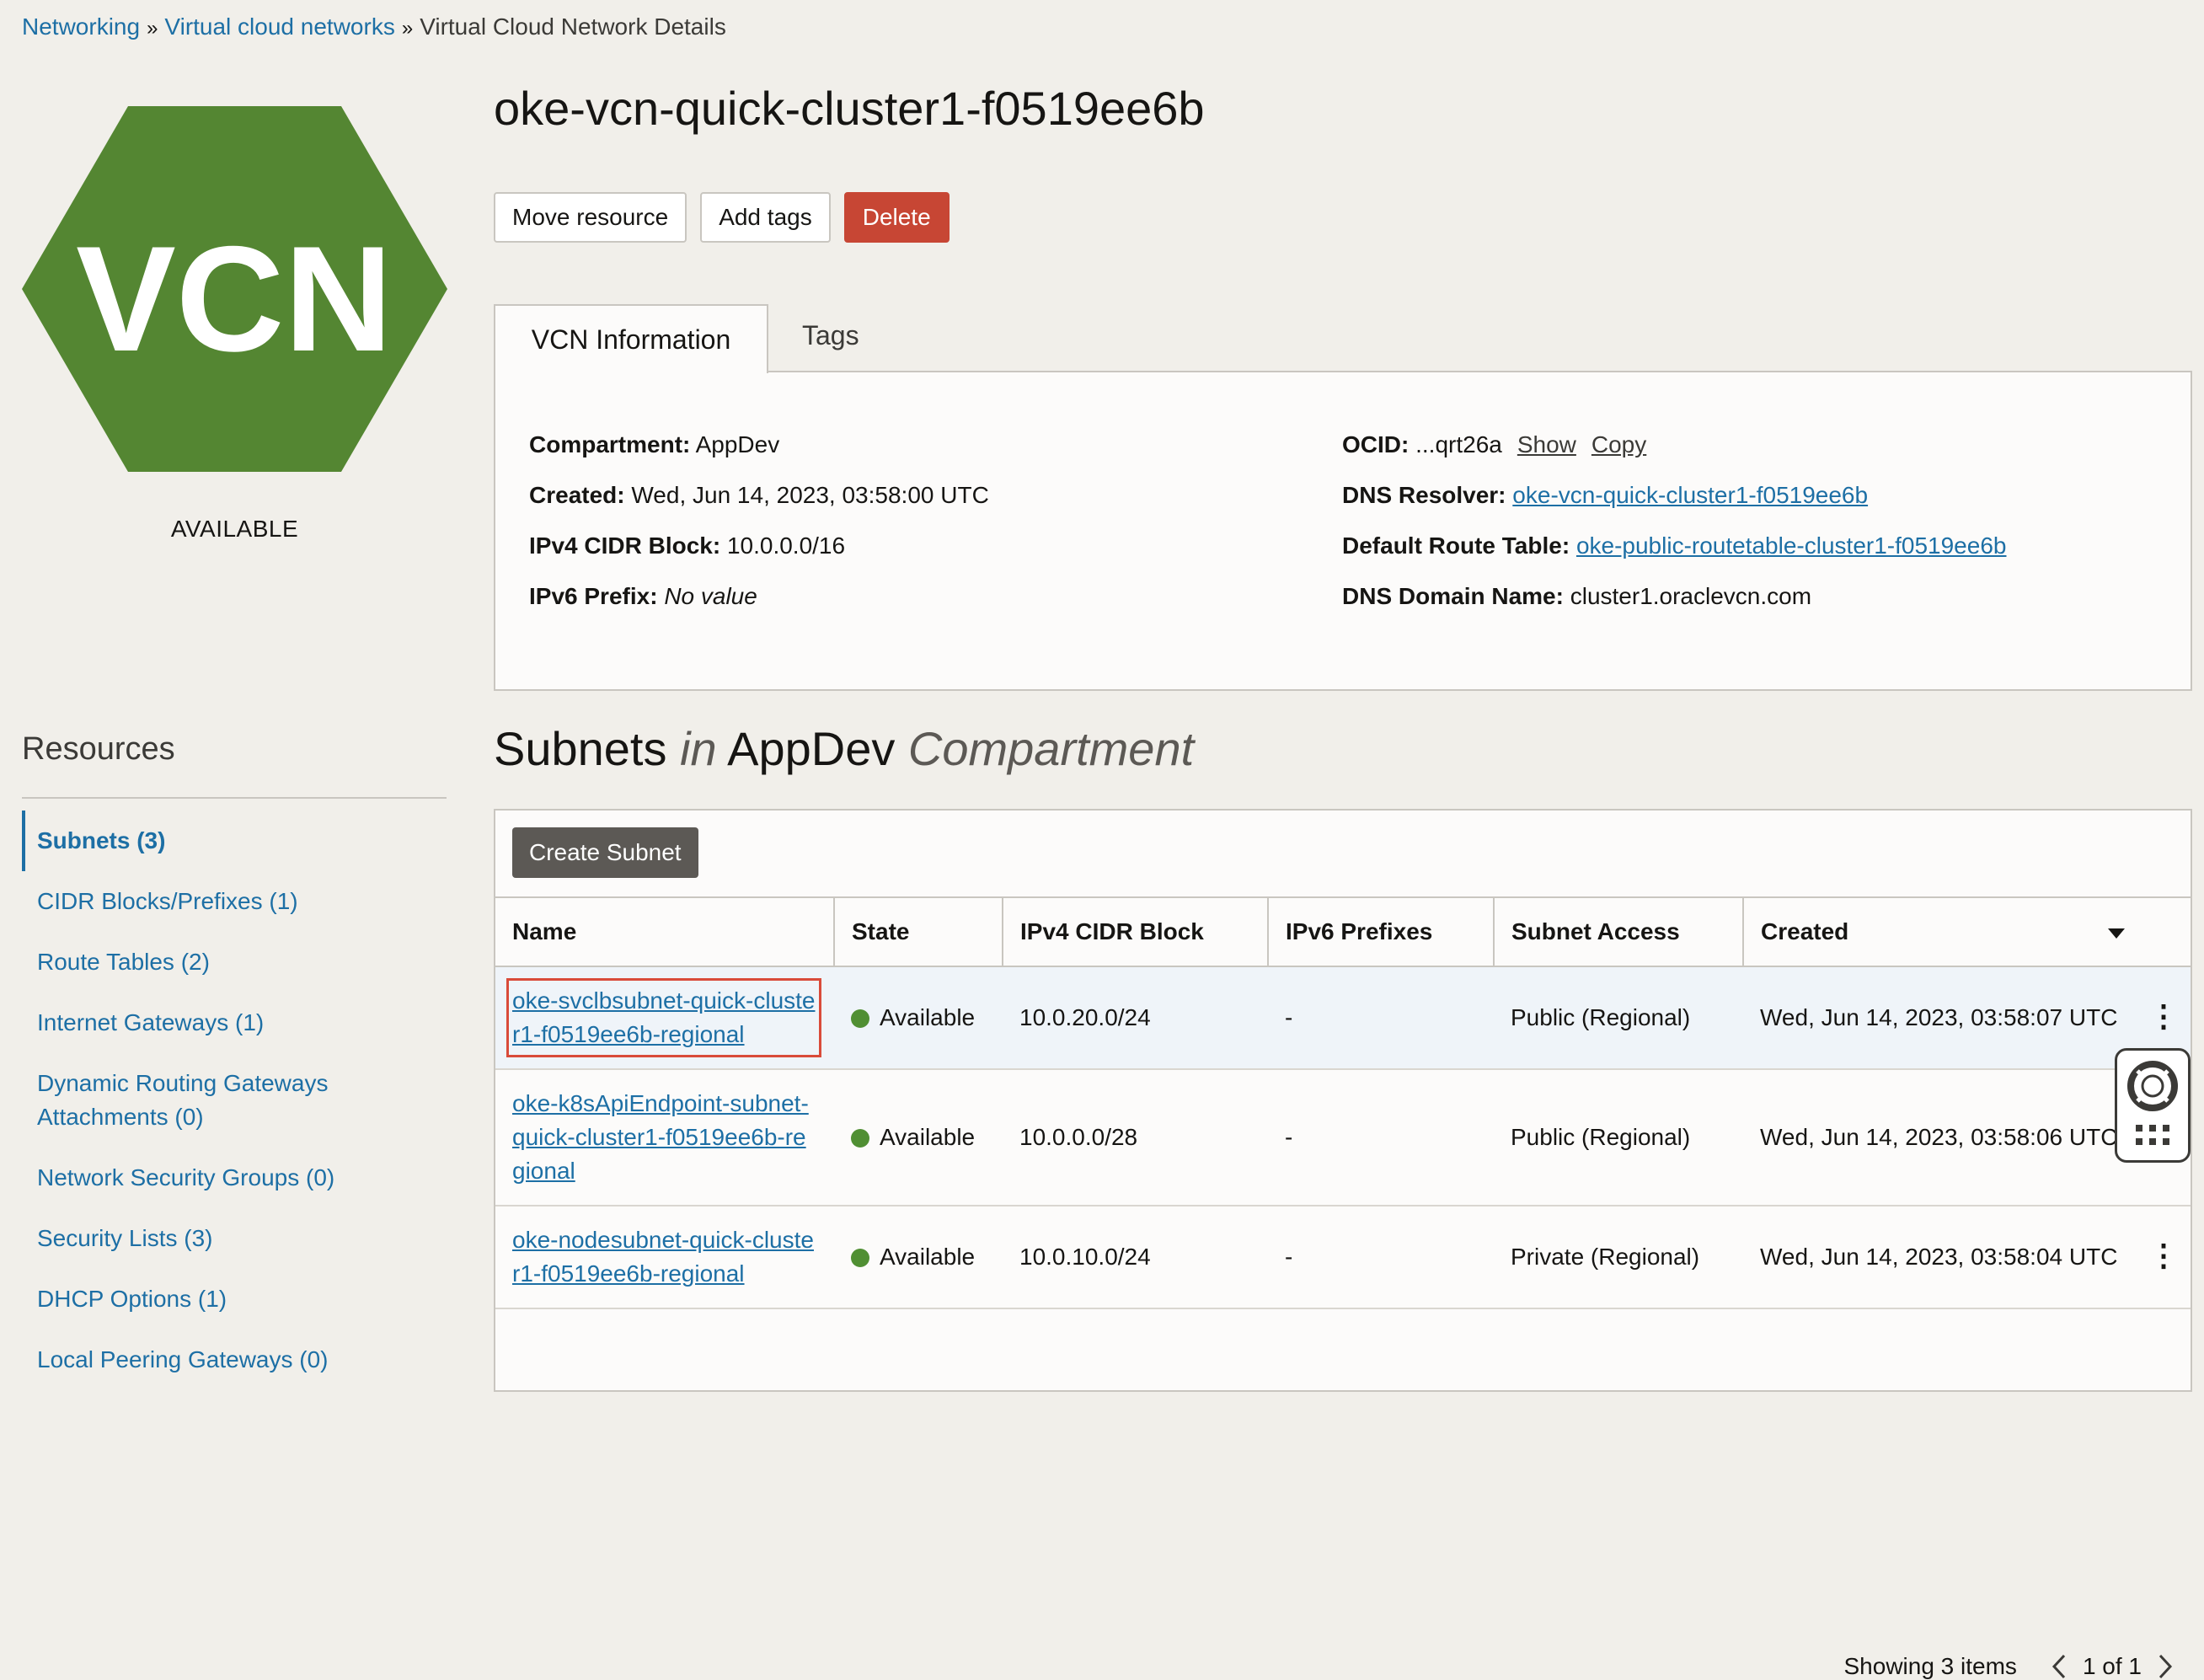 The height and width of the screenshot is (1680, 2204). I want to click on compartment-label: Compartment:, so click(610, 444).